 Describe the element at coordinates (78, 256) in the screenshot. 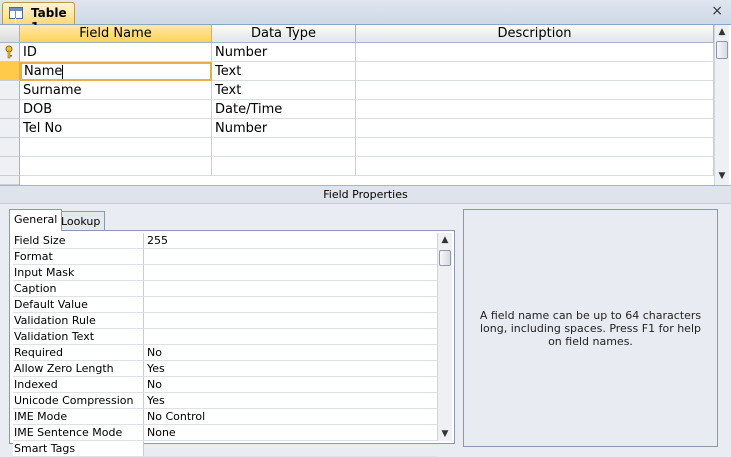

I see `property-label: Format` at that location.